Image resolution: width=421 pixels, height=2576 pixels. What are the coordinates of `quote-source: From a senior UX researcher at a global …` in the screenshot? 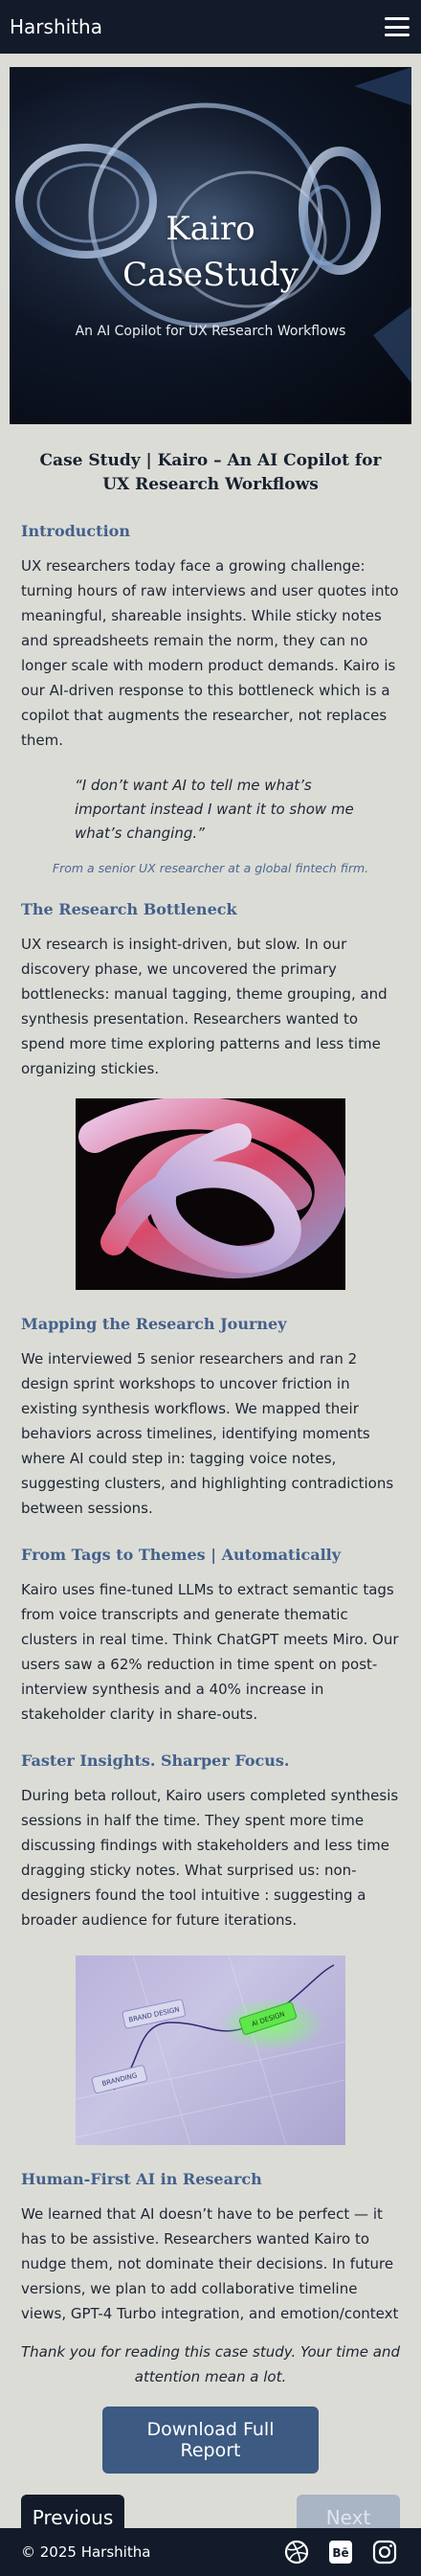 It's located at (210, 868).